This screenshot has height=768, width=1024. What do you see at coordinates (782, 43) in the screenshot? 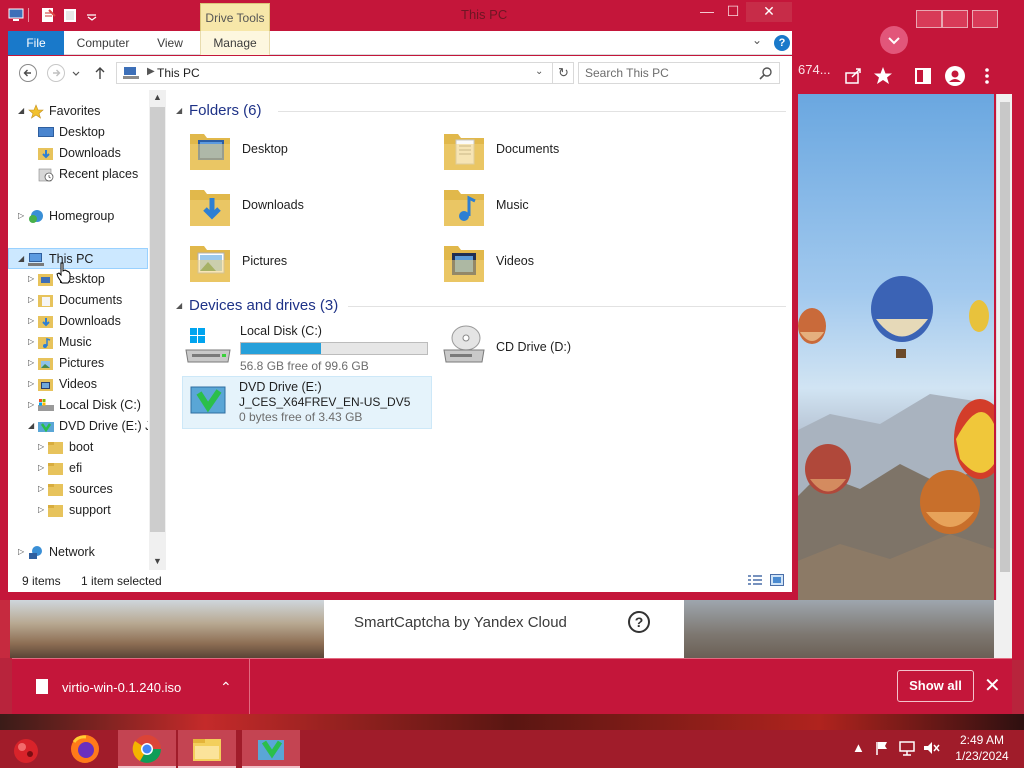
I see `help-icon: ?` at bounding box center [782, 43].